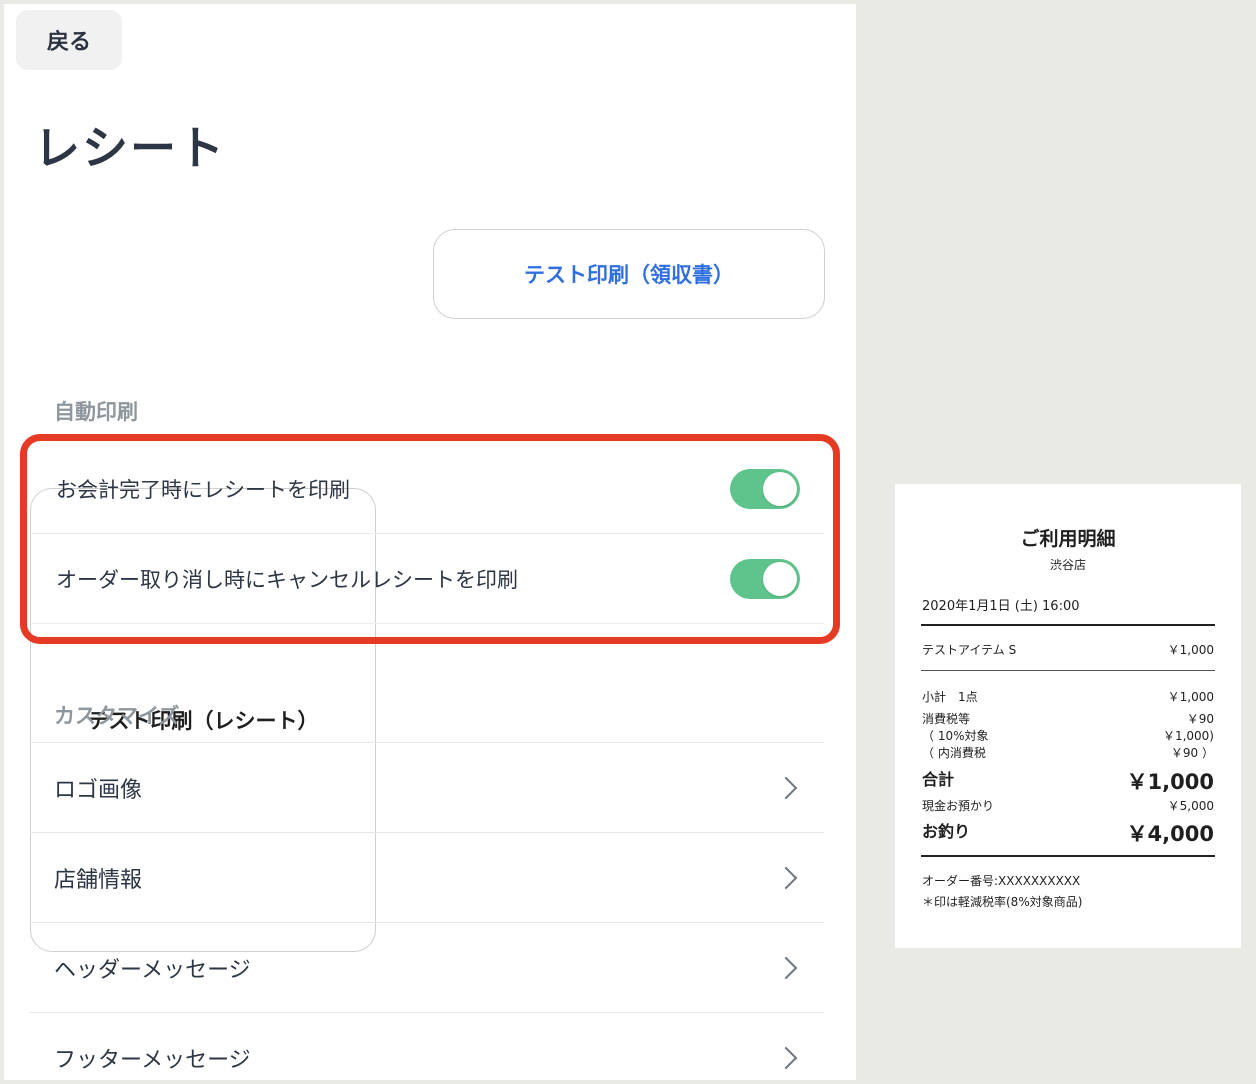 The height and width of the screenshot is (1084, 1256). Describe the element at coordinates (958, 806) in the screenshot. I see `receipt-cash-label: 現金お預かり` at that location.